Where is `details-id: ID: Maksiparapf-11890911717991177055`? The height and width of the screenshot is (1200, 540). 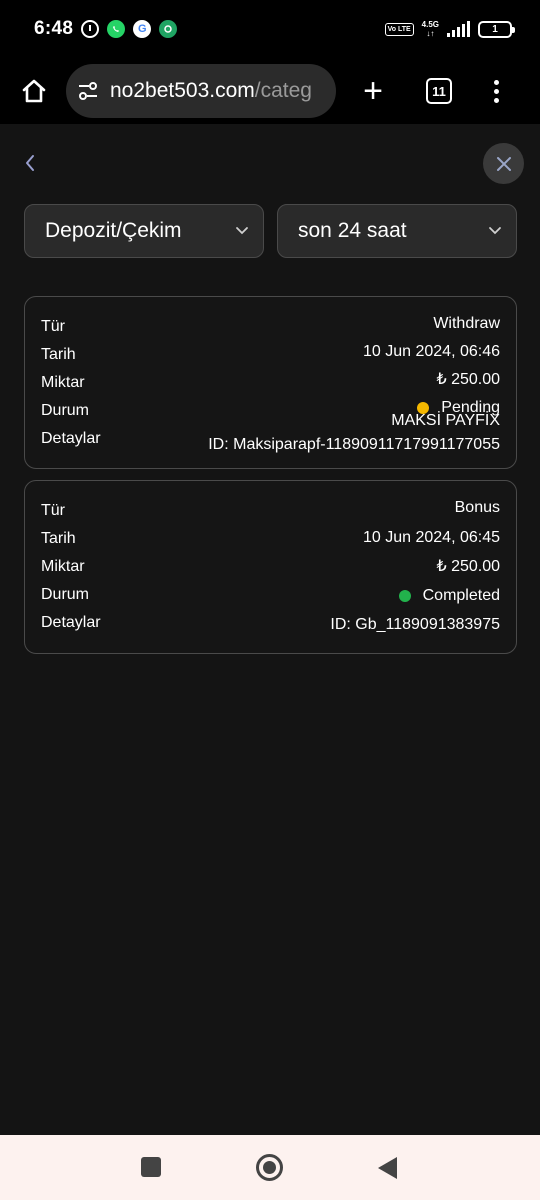 details-id: ID: Maksiparapf-11890911717991177055 is located at coordinates (354, 444).